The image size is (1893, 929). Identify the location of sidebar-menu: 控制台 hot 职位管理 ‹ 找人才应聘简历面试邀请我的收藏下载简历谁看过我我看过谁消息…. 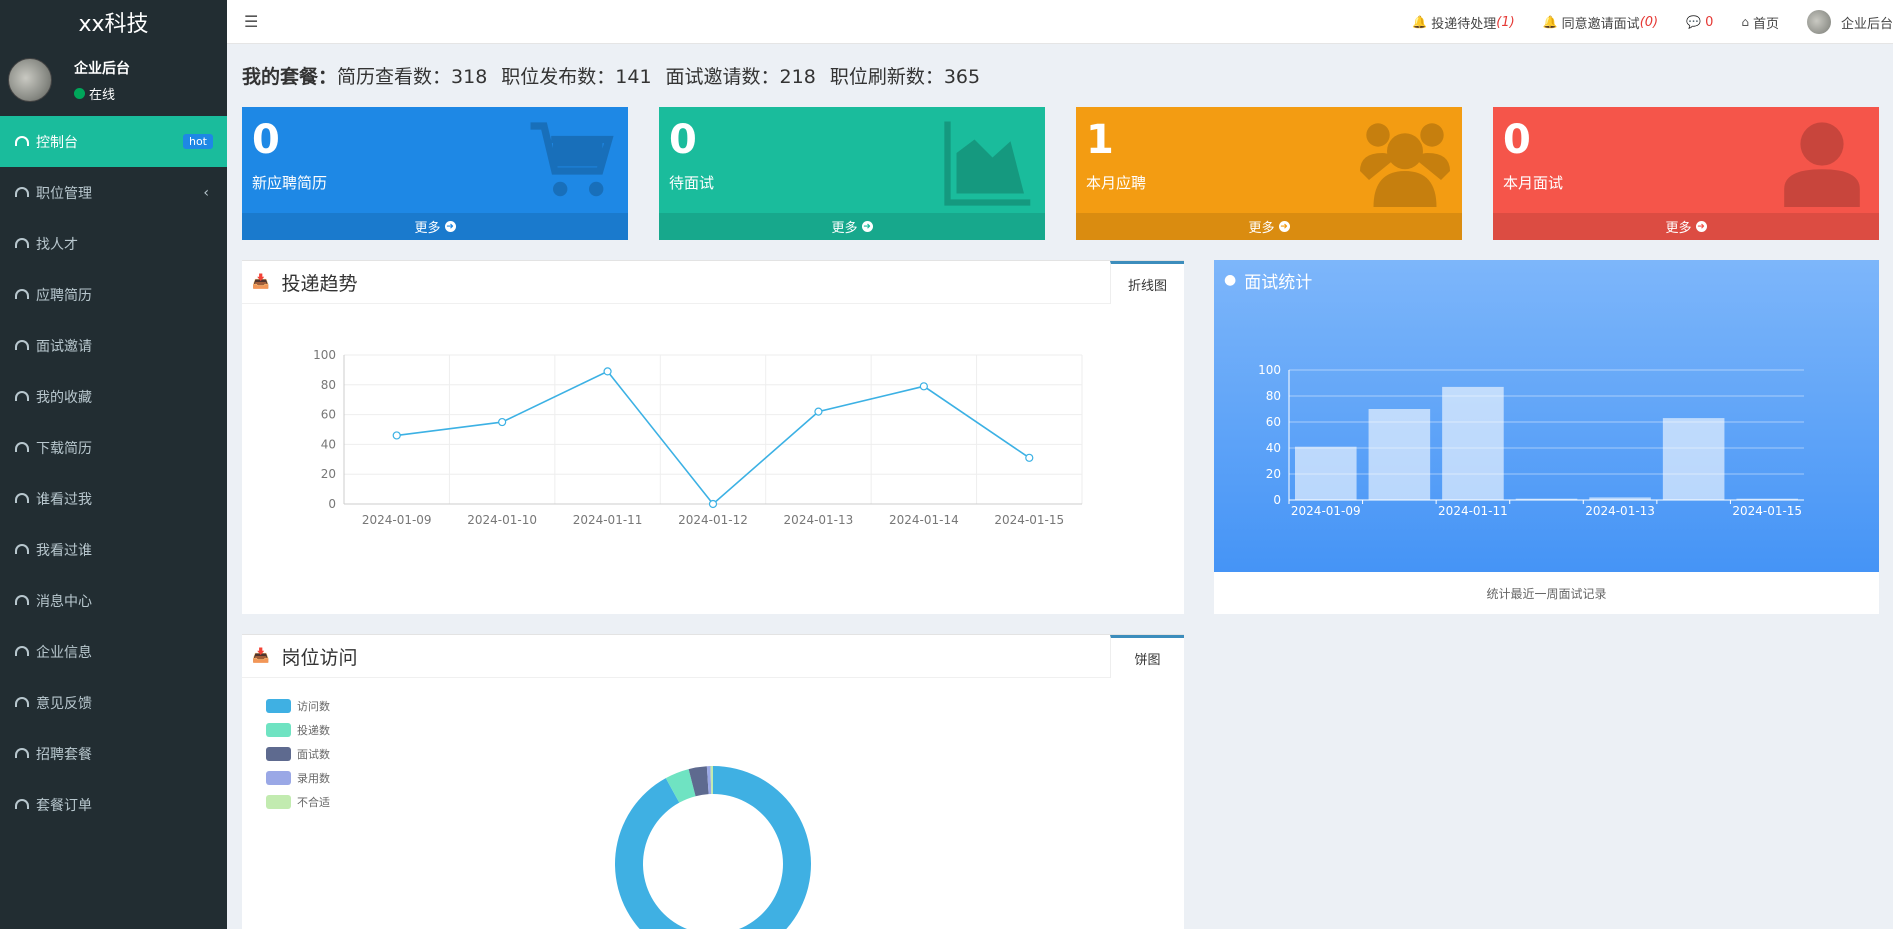
(113, 473).